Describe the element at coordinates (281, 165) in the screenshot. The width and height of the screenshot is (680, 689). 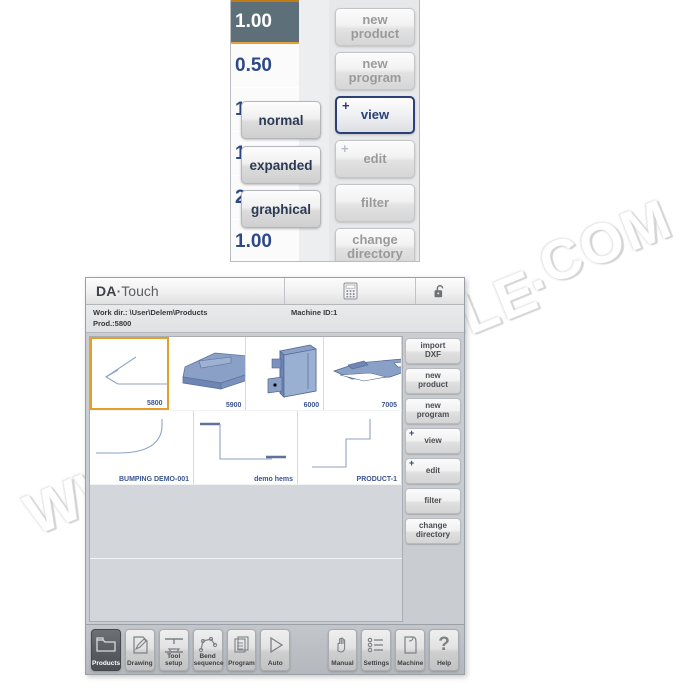
I see `view-mode-expanded-button: expanded` at that location.